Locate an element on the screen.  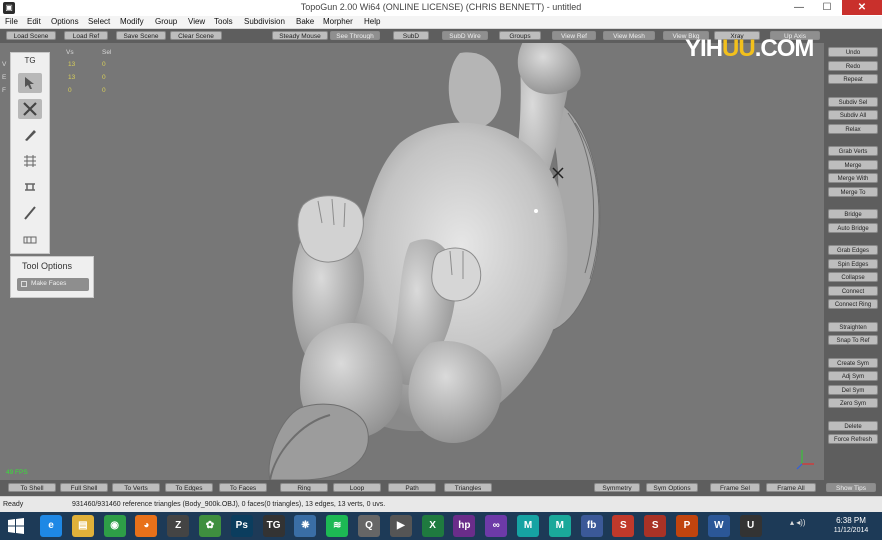
steady-mouse-button: Steady Mouse is located at coordinates (300, 35).